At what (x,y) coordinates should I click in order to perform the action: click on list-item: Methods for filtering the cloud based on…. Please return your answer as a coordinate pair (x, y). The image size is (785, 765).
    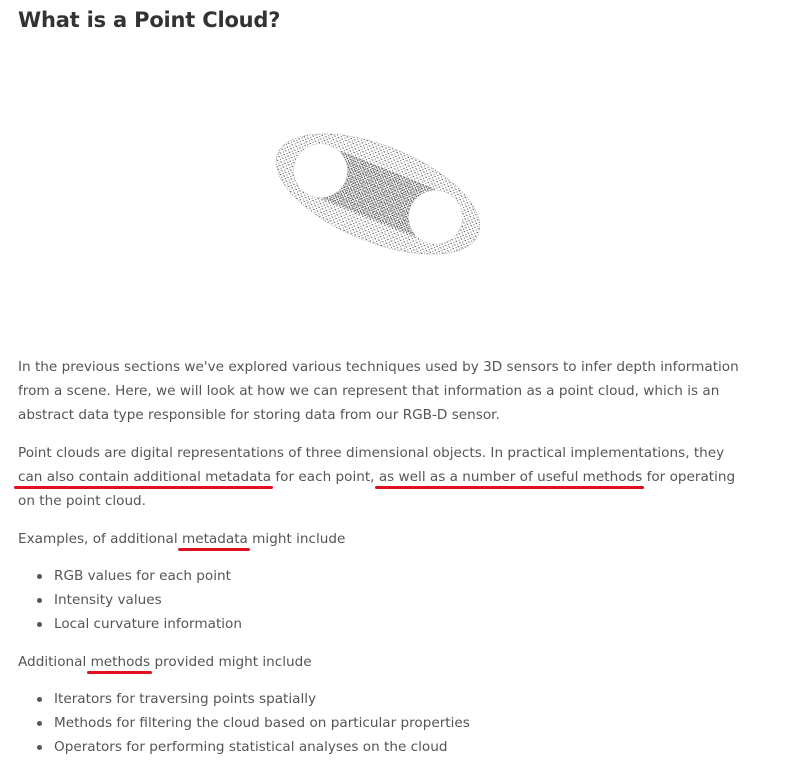
    Looking at the image, I should click on (244, 723).